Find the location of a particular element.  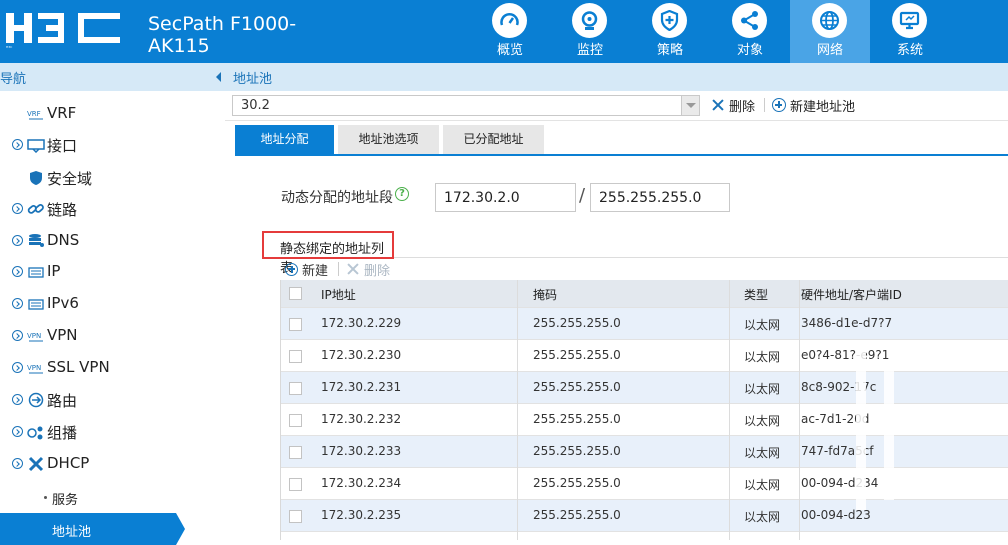

svg-text: VRF is located at coordinates (34, 114).